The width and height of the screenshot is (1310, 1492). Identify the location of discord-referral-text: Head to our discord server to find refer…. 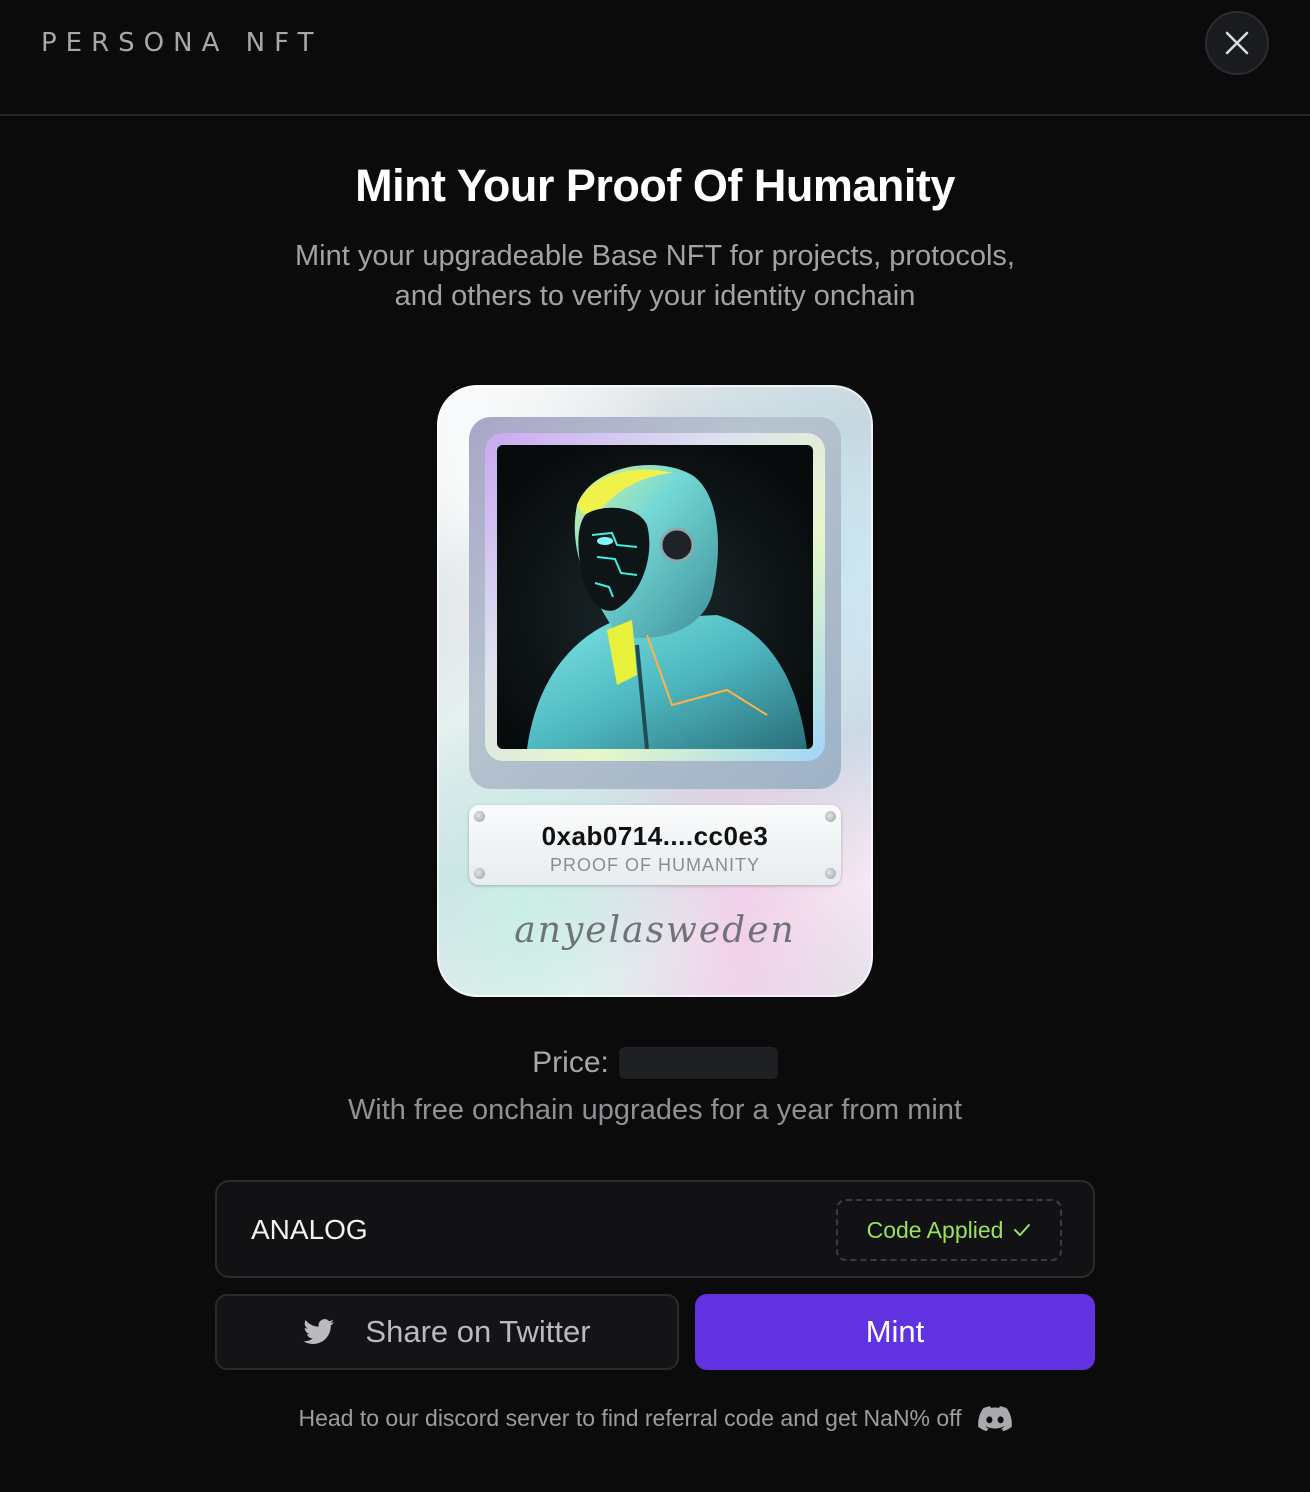
(630, 1418).